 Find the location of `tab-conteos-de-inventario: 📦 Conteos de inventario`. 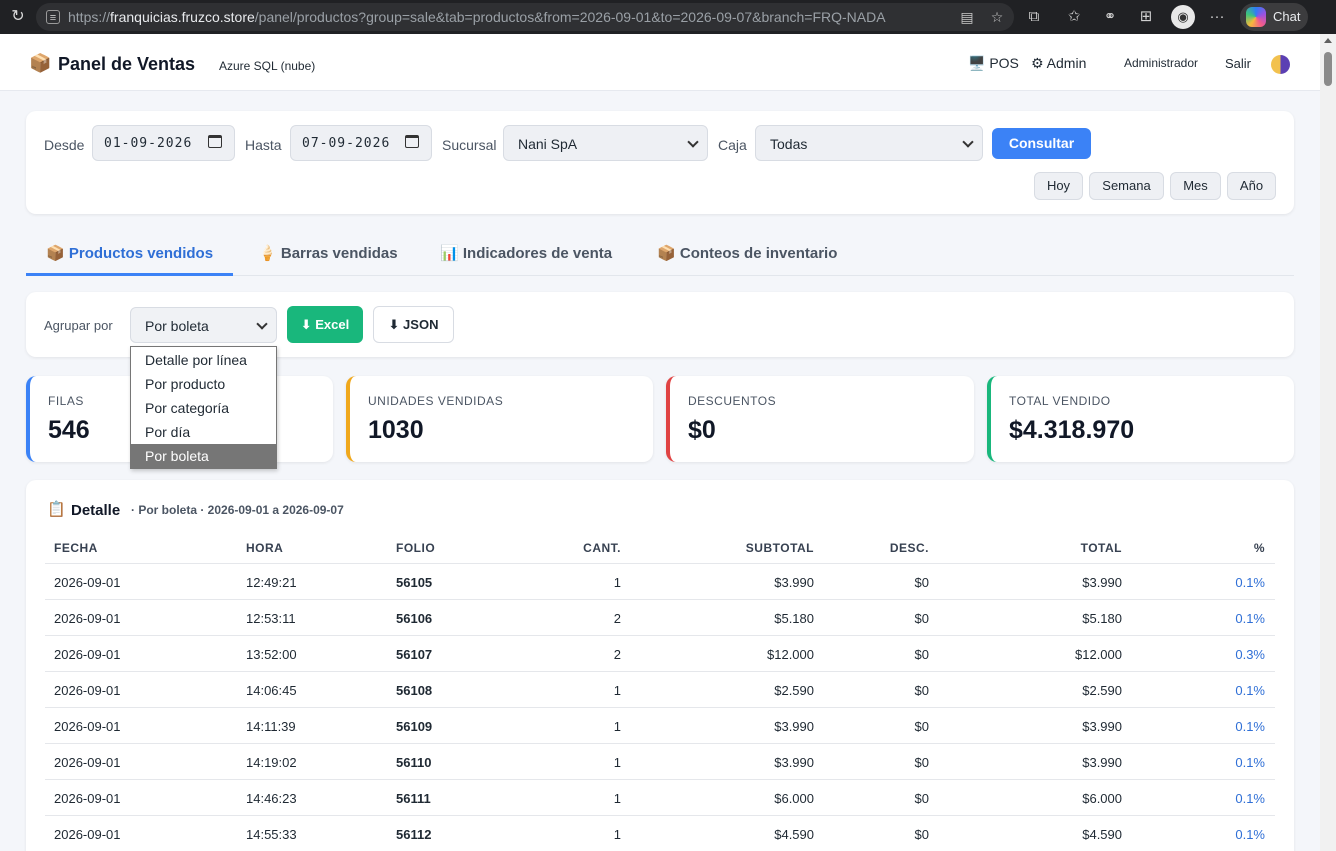

tab-conteos-de-inventario: 📦 Conteos de inventario is located at coordinates (747, 253).